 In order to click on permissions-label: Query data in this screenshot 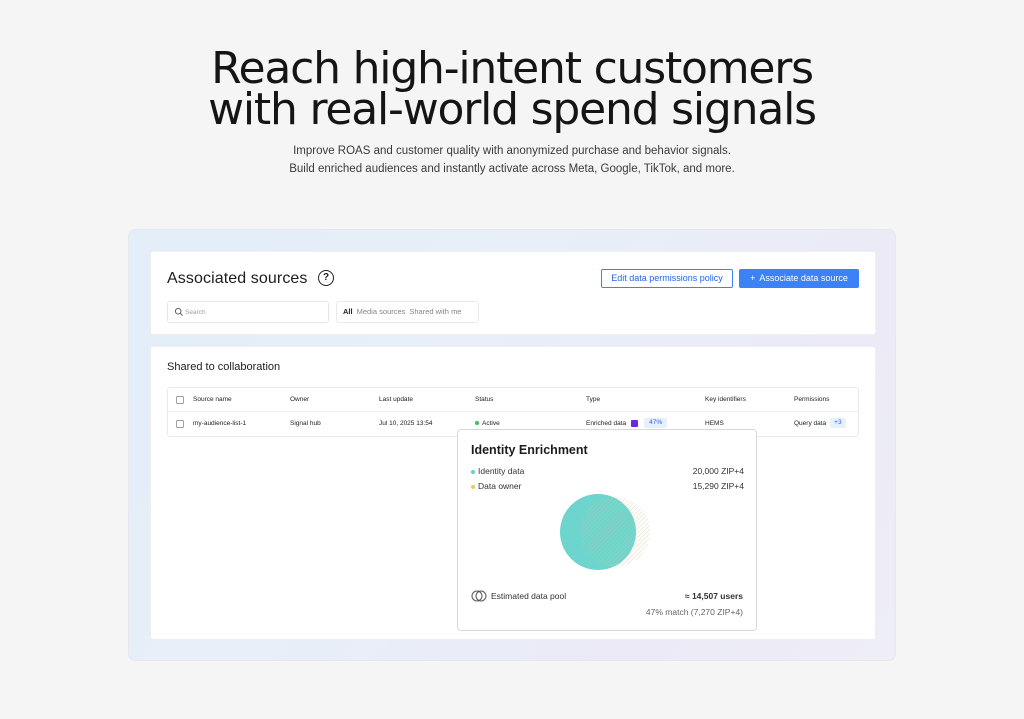, I will do `click(810, 423)`.